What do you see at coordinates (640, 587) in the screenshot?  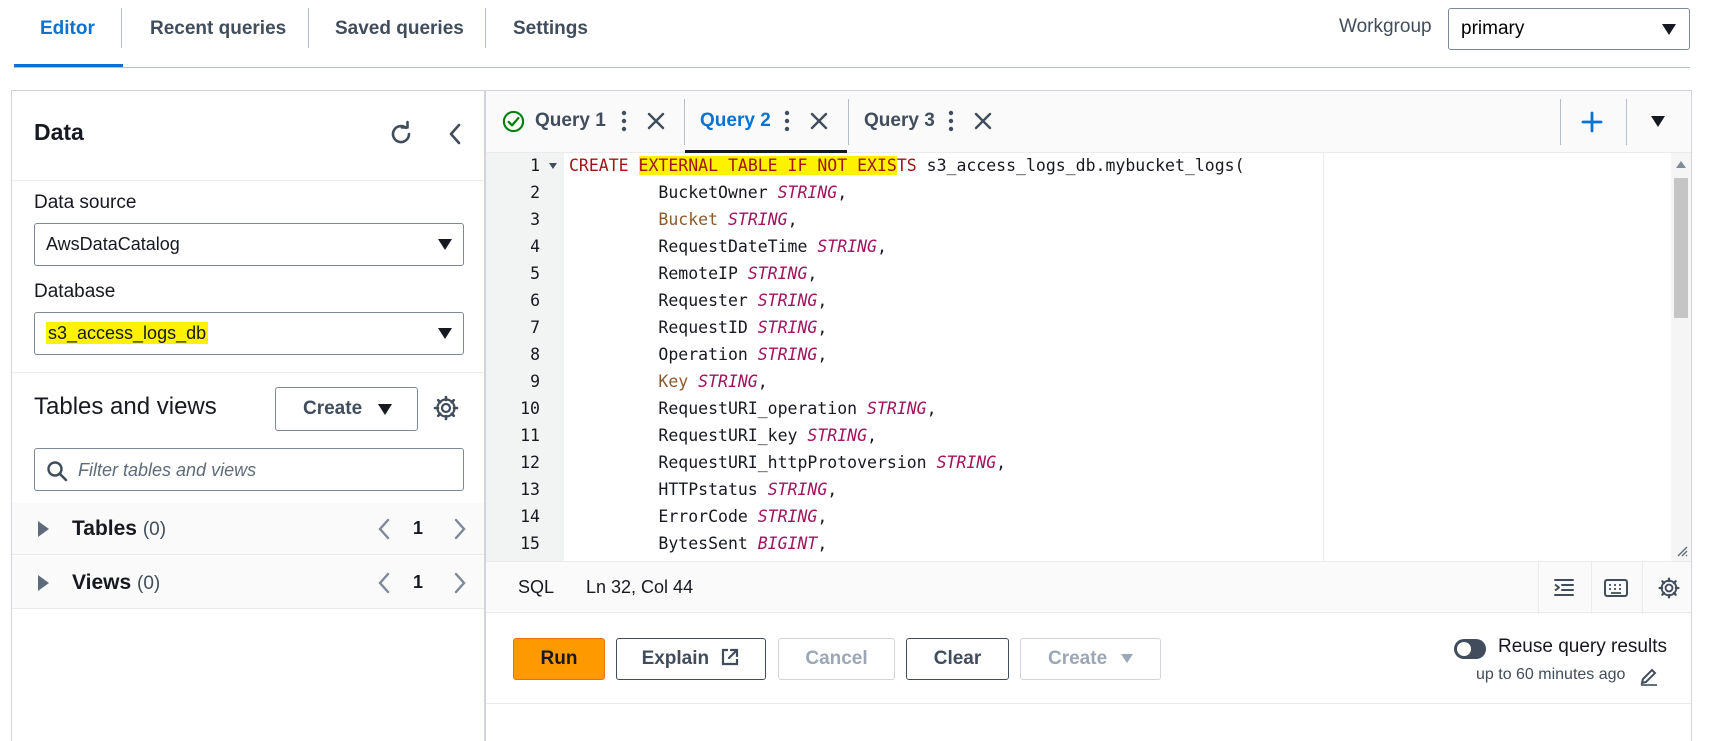 I see `cursor-position: Ln 32, Col 44` at bounding box center [640, 587].